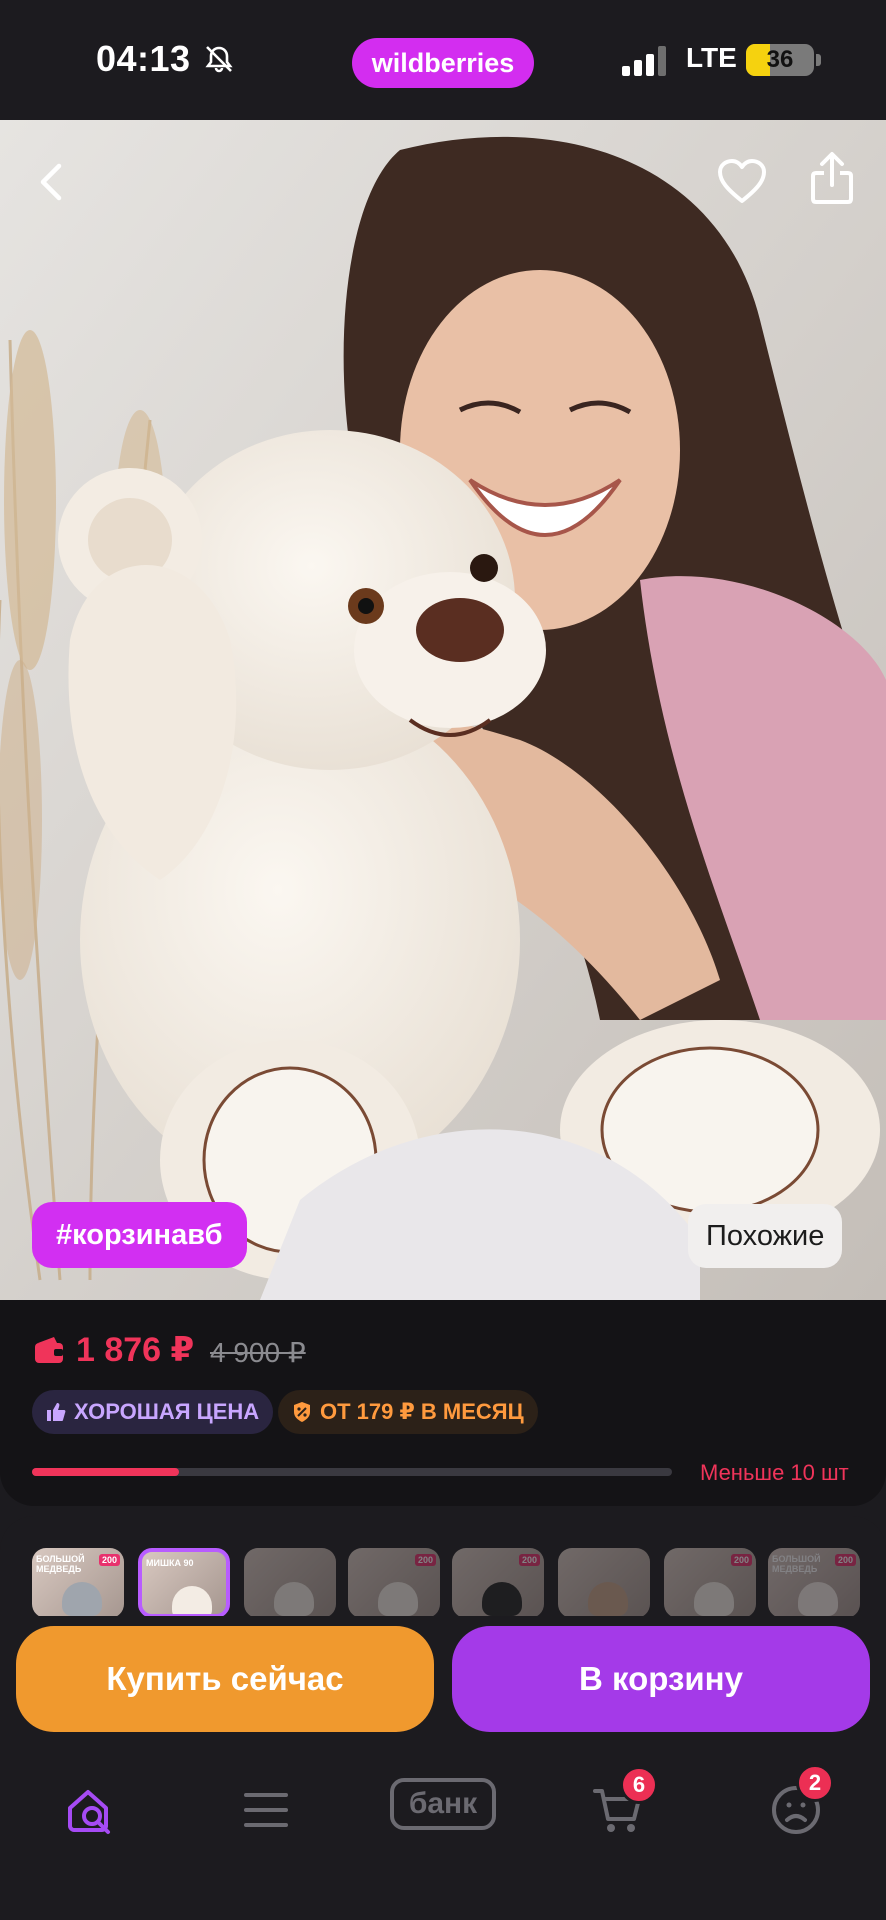 The image size is (886, 1920). What do you see at coordinates (302, 1412) in the screenshot?
I see `percent-shield-icon` at bounding box center [302, 1412].